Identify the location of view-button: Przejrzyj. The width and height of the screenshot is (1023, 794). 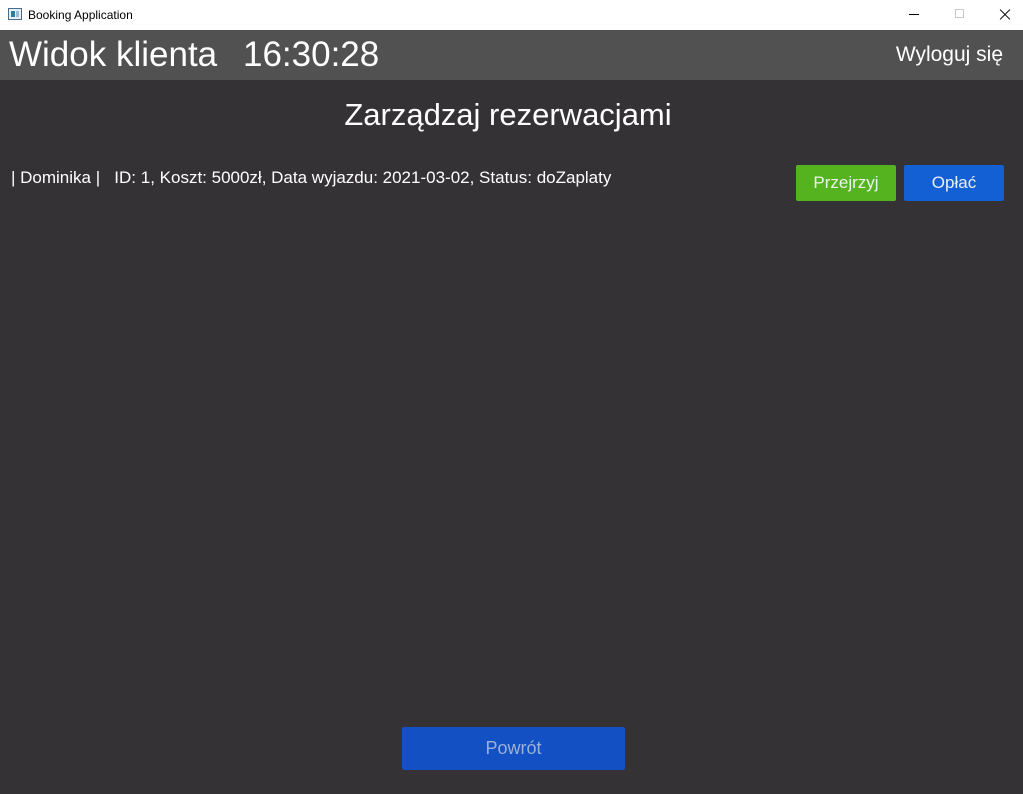
(846, 183).